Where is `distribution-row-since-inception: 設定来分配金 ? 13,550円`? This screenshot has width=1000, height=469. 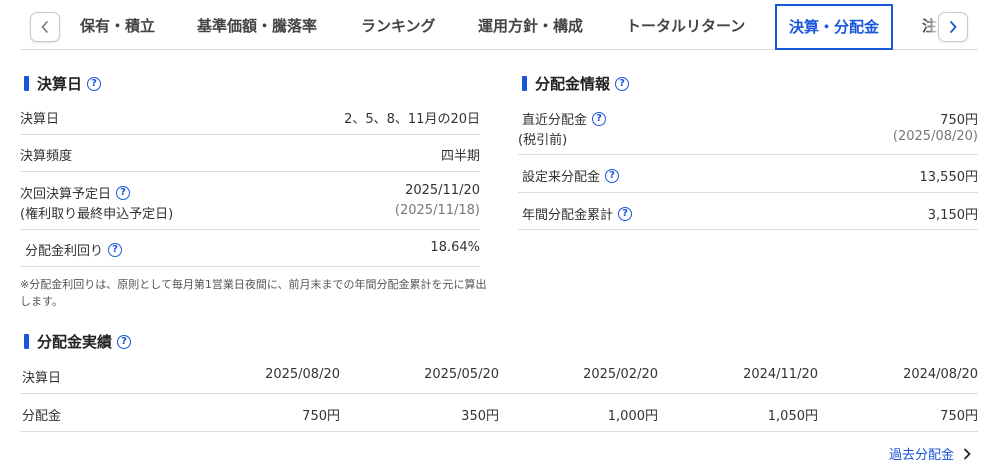 distribution-row-since-inception: 設定来分配金 ? 13,550円 is located at coordinates (748, 174).